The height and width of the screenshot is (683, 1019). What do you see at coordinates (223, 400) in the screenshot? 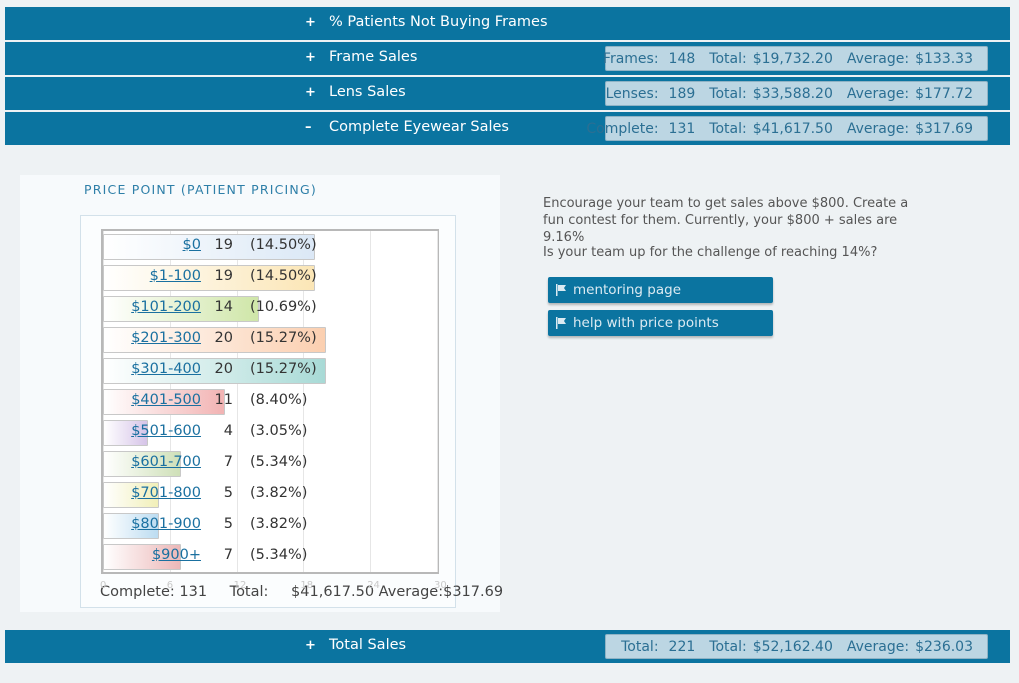
I see `row-count: 11` at bounding box center [223, 400].